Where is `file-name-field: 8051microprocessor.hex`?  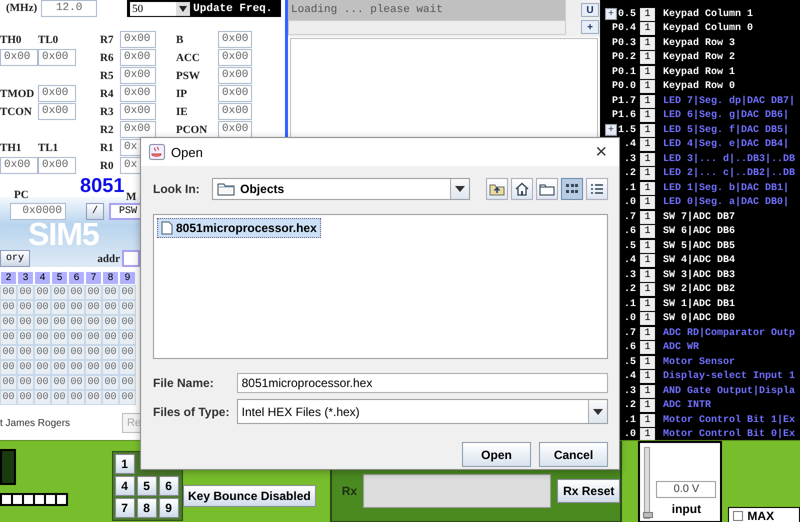
file-name-field: 8051microprocessor.hex is located at coordinates (422, 383).